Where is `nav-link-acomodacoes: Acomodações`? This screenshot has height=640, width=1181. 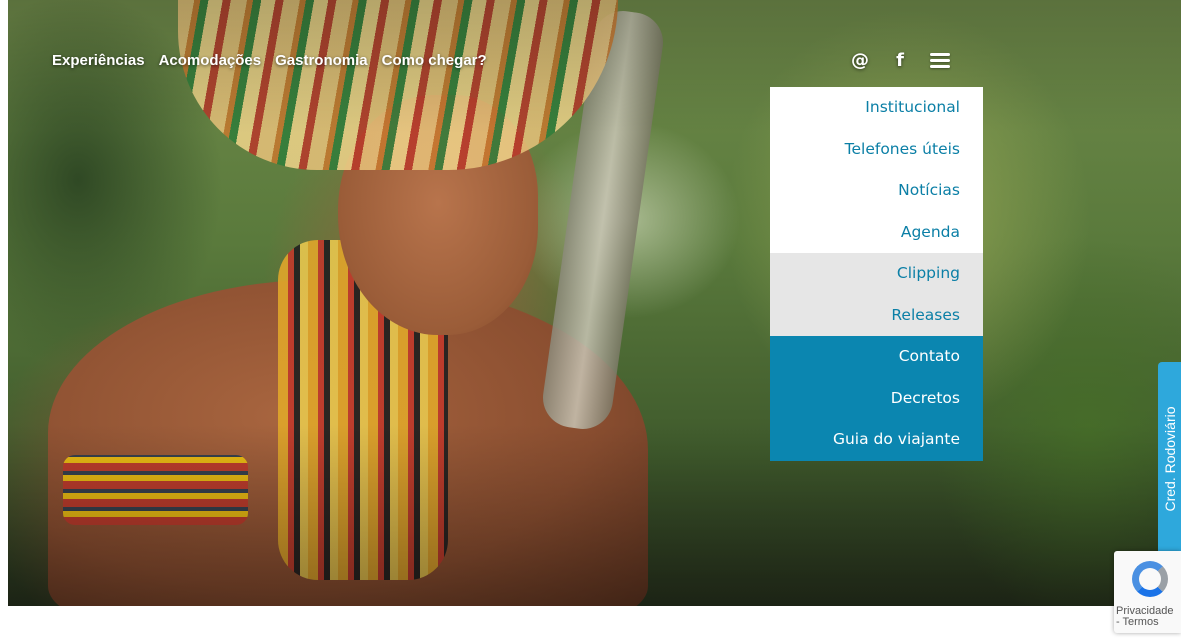 nav-link-acomodacoes: Acomodações is located at coordinates (210, 60).